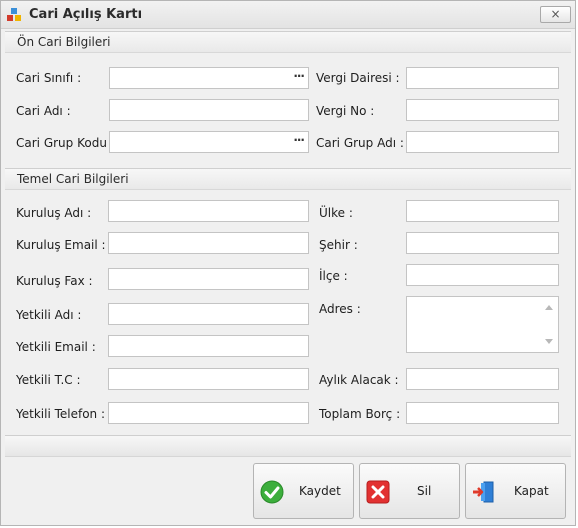 The width and height of the screenshot is (578, 528). Describe the element at coordinates (482, 78) in the screenshot. I see `vergi-dairesi-input` at that location.